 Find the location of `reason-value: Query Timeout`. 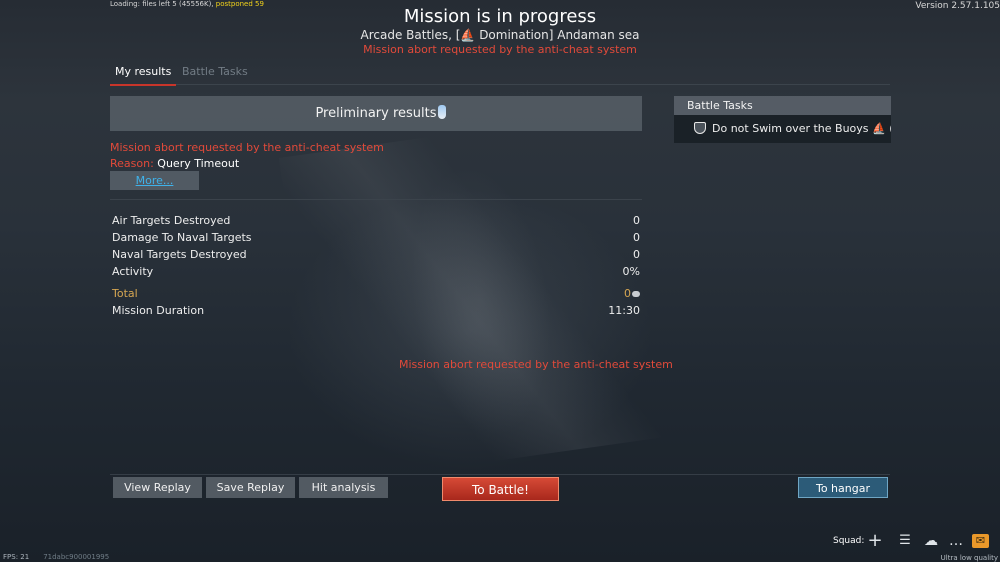

reason-value: Query Timeout is located at coordinates (198, 163).